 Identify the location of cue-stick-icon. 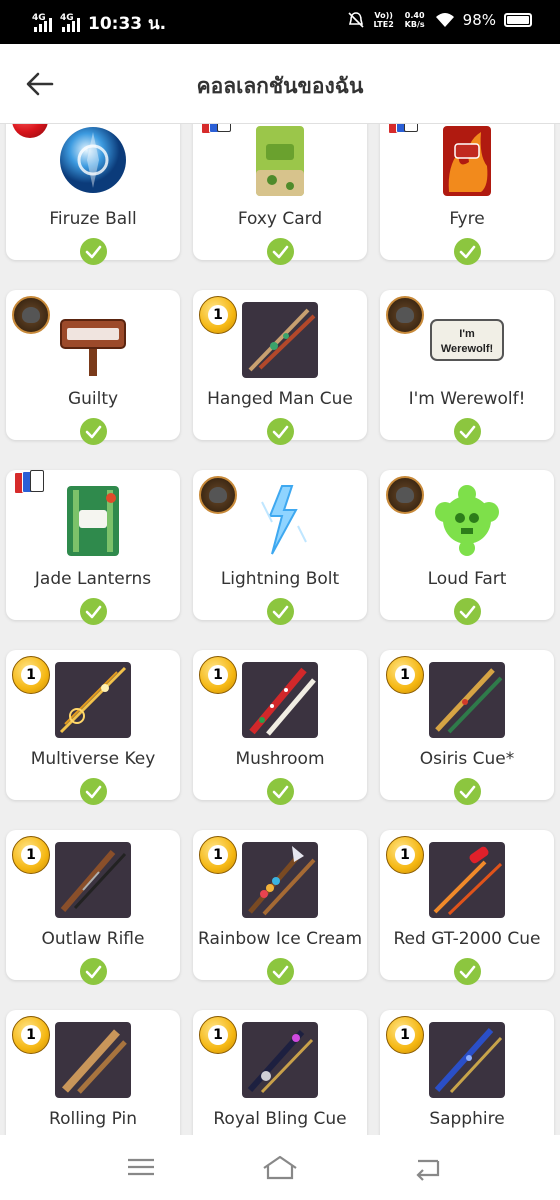
(280, 340).